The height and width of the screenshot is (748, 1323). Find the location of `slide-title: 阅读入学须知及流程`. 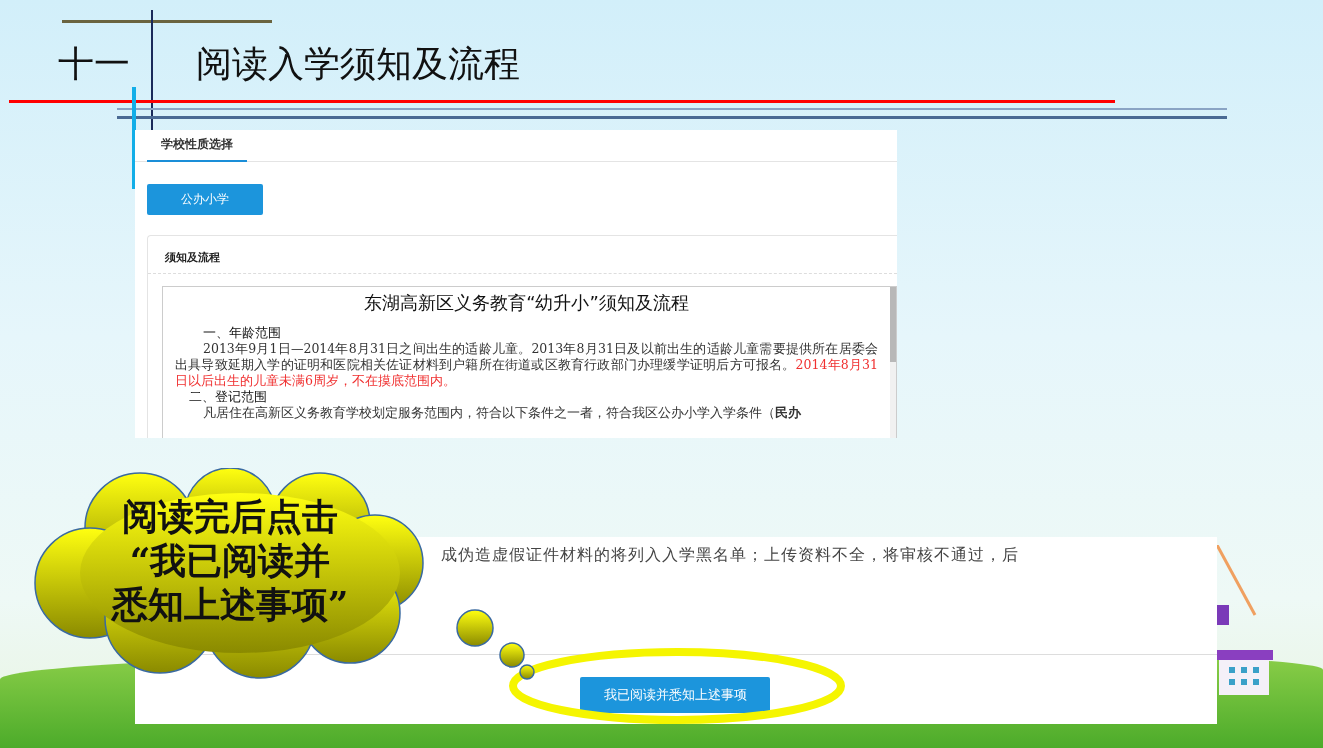

slide-title: 阅读入学须知及流程 is located at coordinates (358, 64).